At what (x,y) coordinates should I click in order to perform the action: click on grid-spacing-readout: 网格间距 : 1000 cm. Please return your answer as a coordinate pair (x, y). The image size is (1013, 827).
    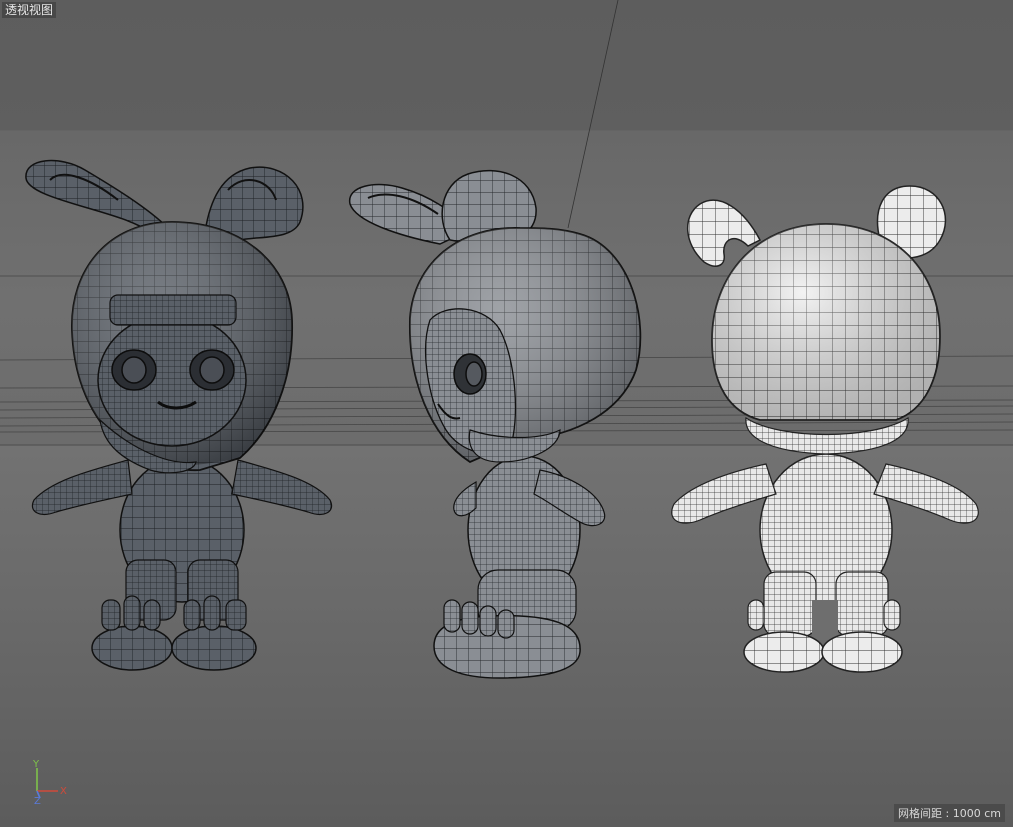
    Looking at the image, I should click on (949, 813).